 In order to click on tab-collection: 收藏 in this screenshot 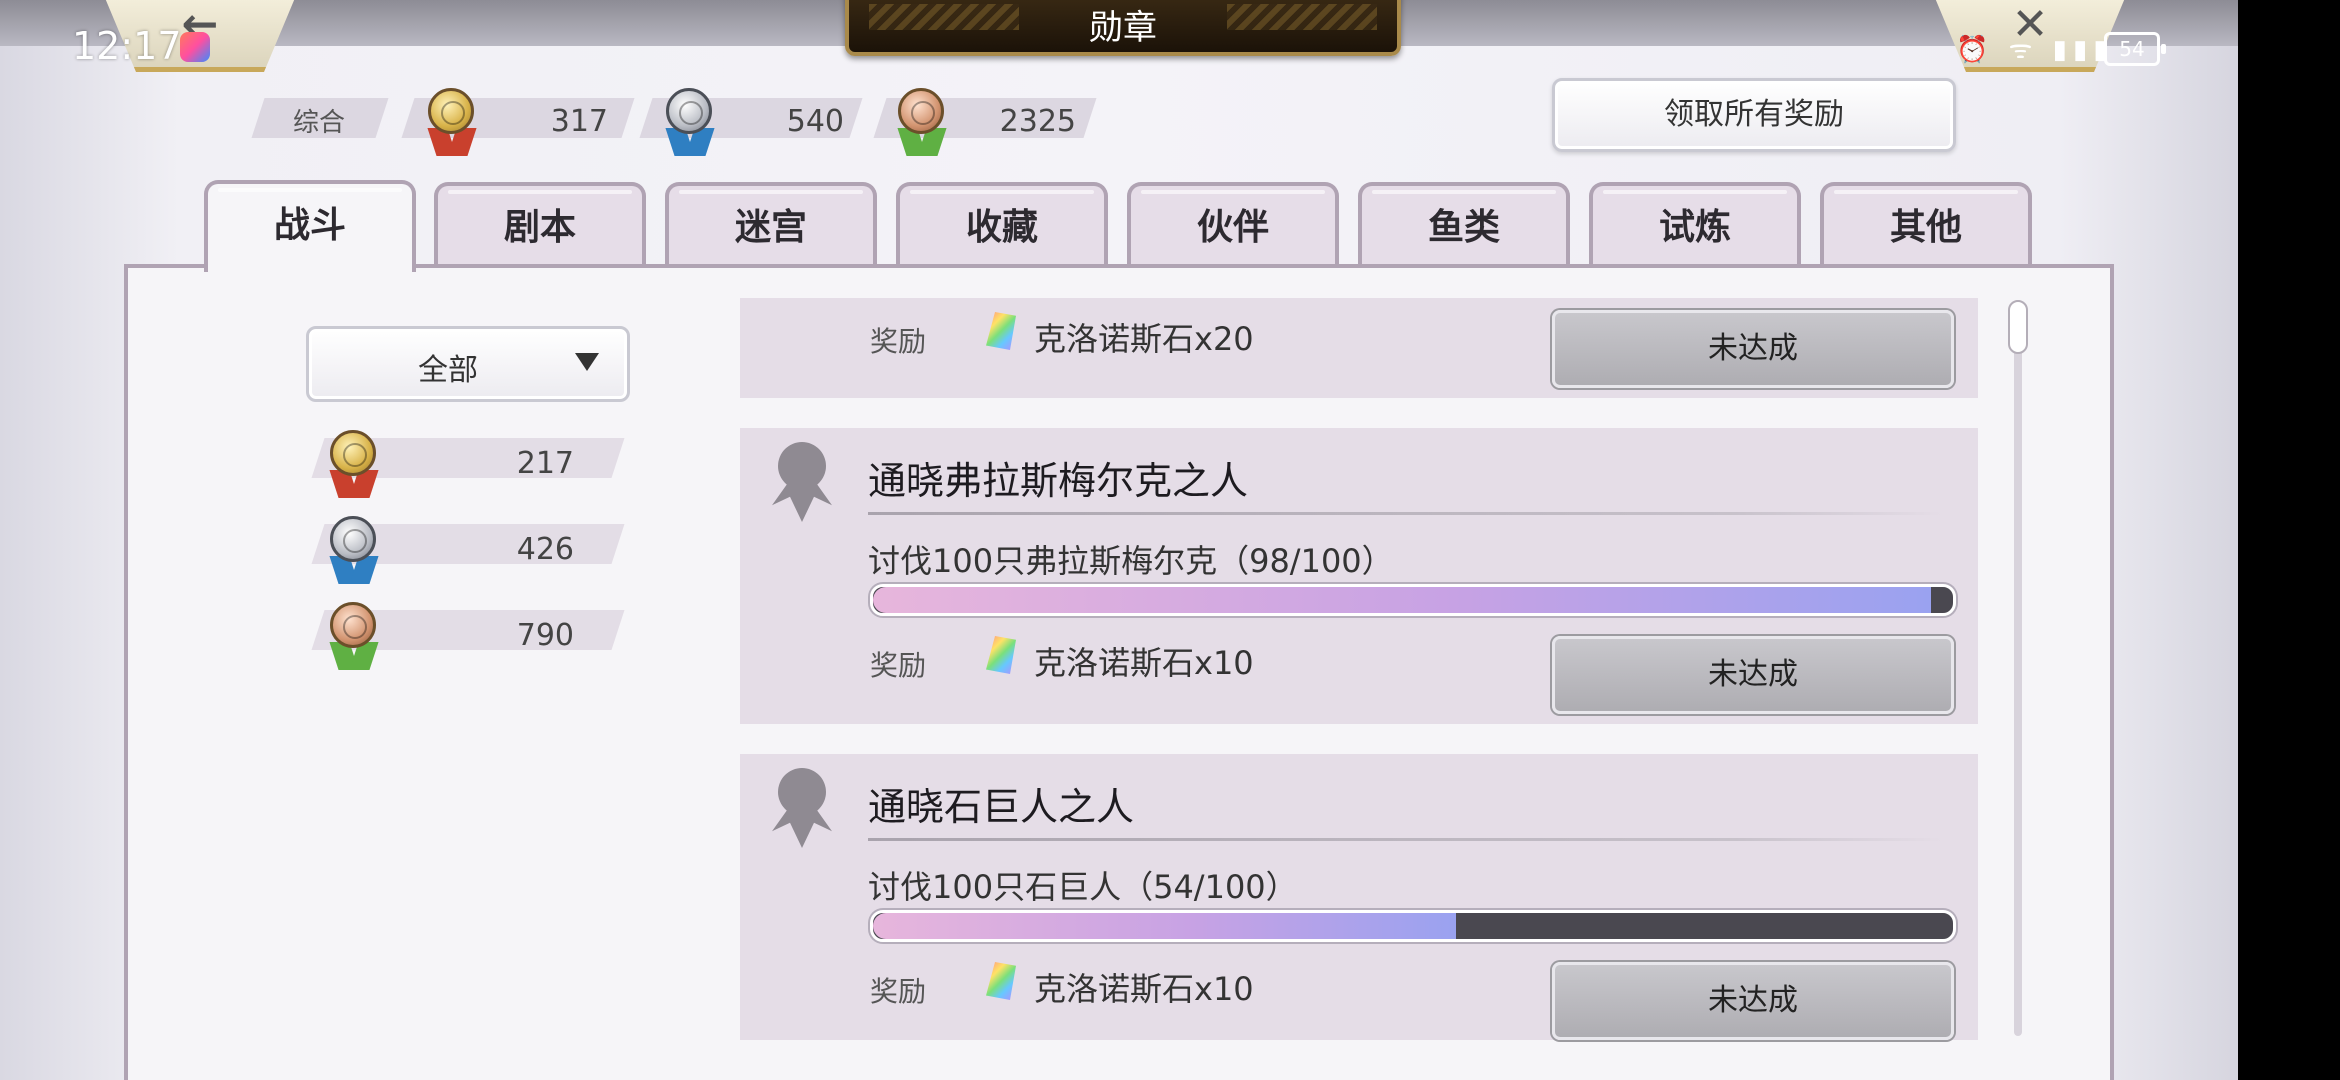, I will do `click(1002, 225)`.